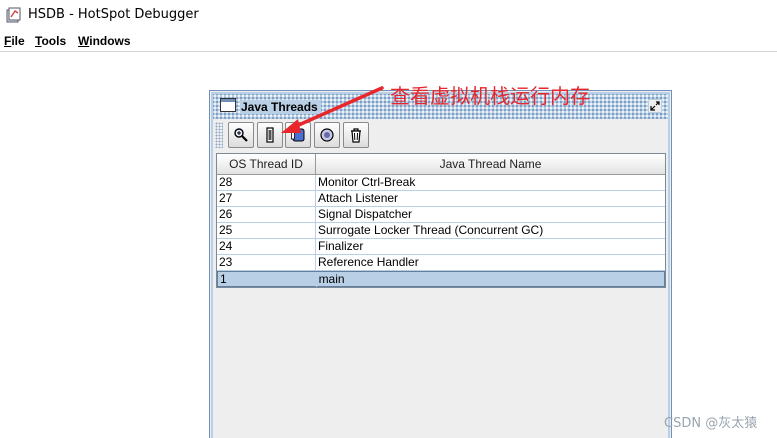  I want to click on table-cell-thread-name: Surrogate Locker Thread (Concurrent GC), so click(431, 230).